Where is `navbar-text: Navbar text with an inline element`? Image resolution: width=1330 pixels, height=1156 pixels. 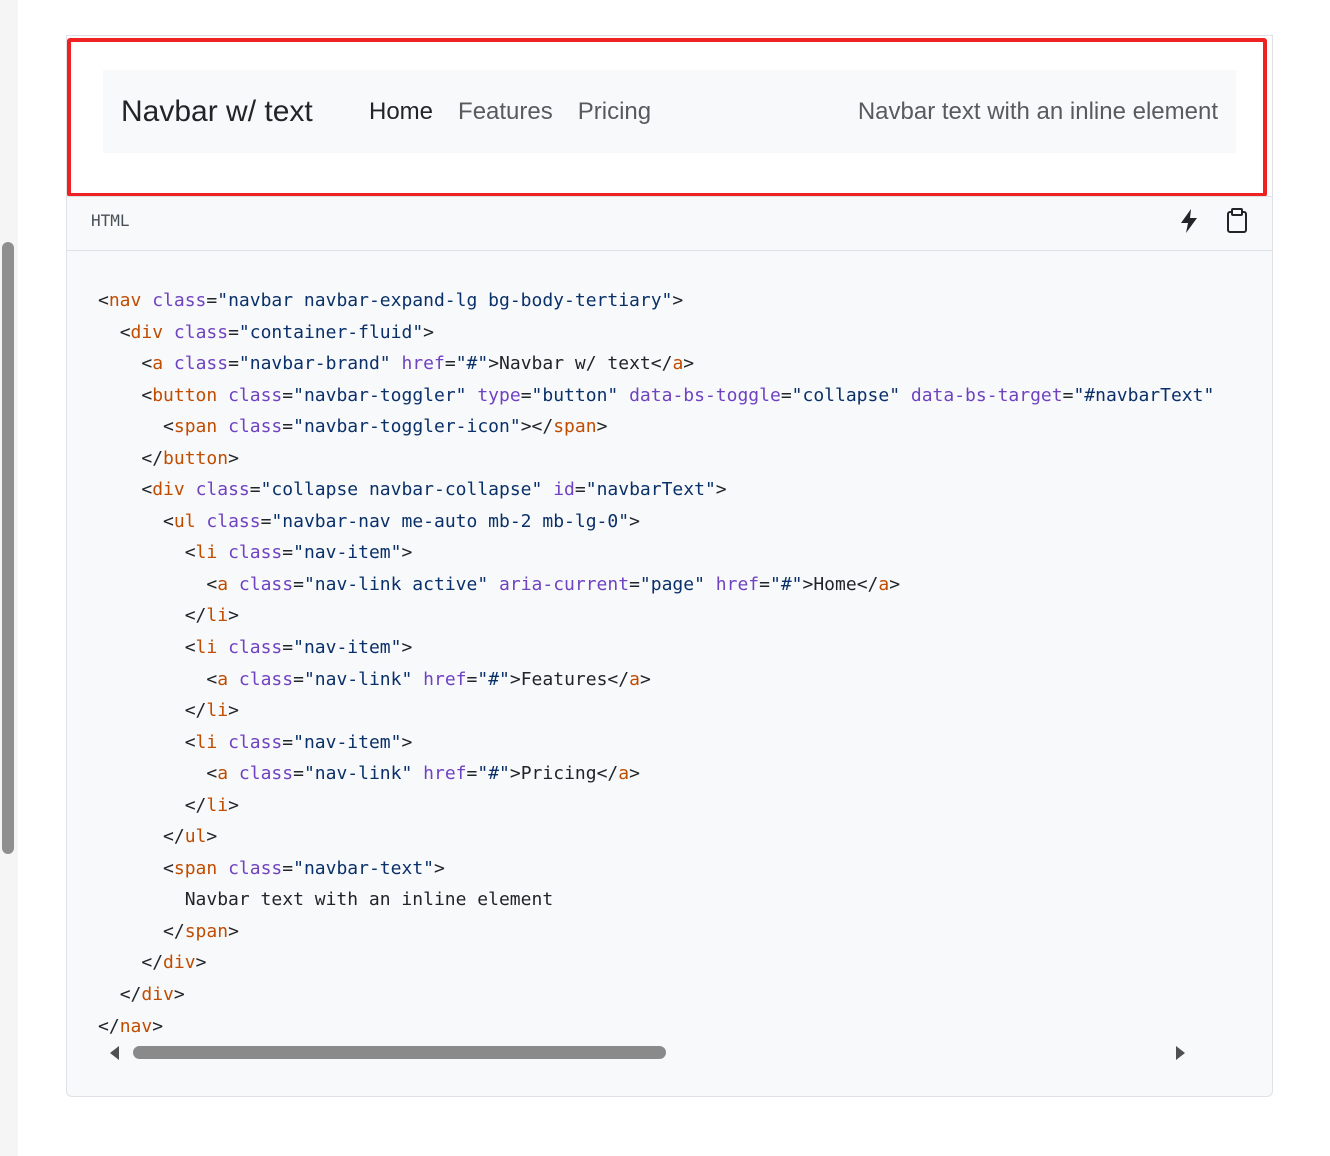
navbar-text: Navbar text with an inline element is located at coordinates (1037, 111).